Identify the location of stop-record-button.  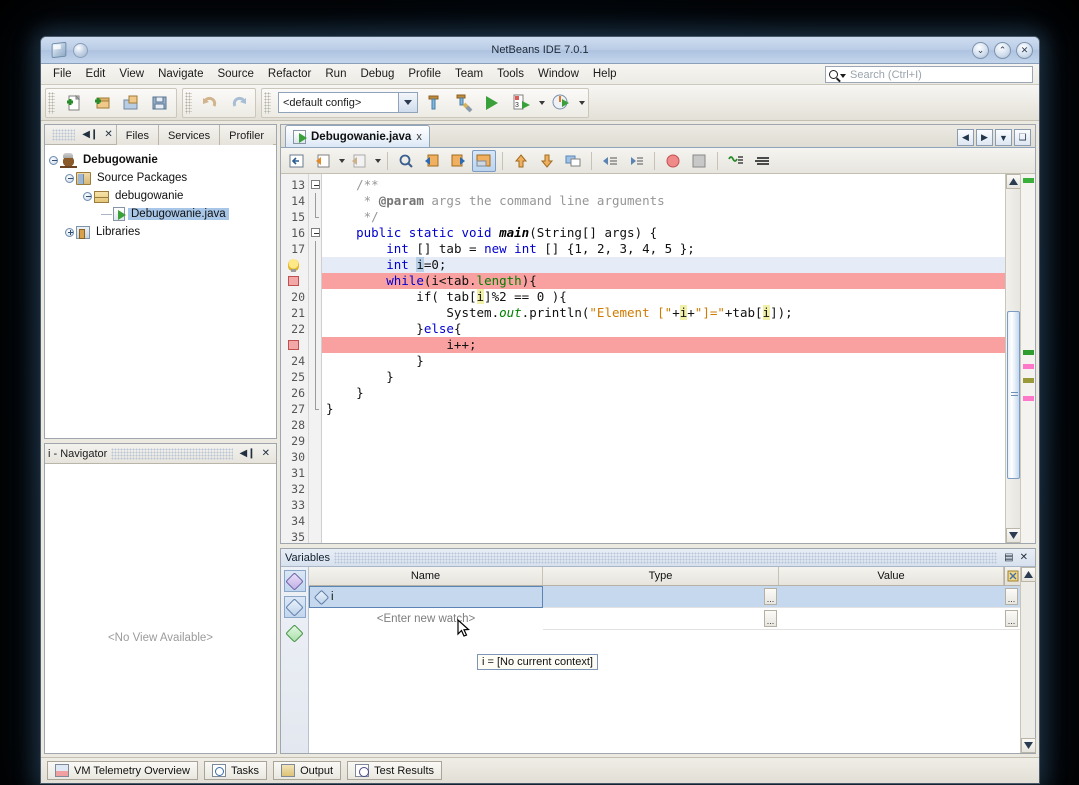
(673, 161).